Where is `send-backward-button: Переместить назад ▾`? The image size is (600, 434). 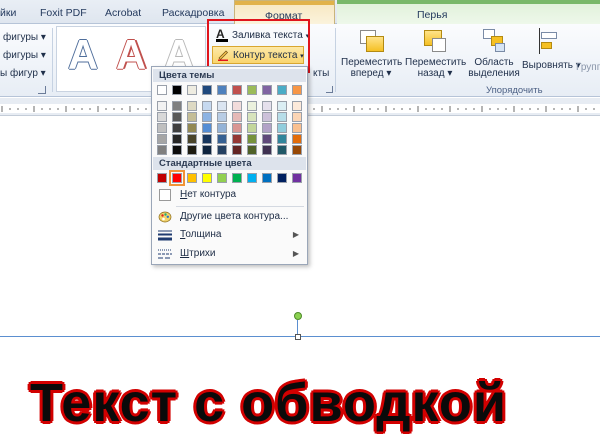 send-backward-button: Переместить назад ▾ is located at coordinates (435, 53).